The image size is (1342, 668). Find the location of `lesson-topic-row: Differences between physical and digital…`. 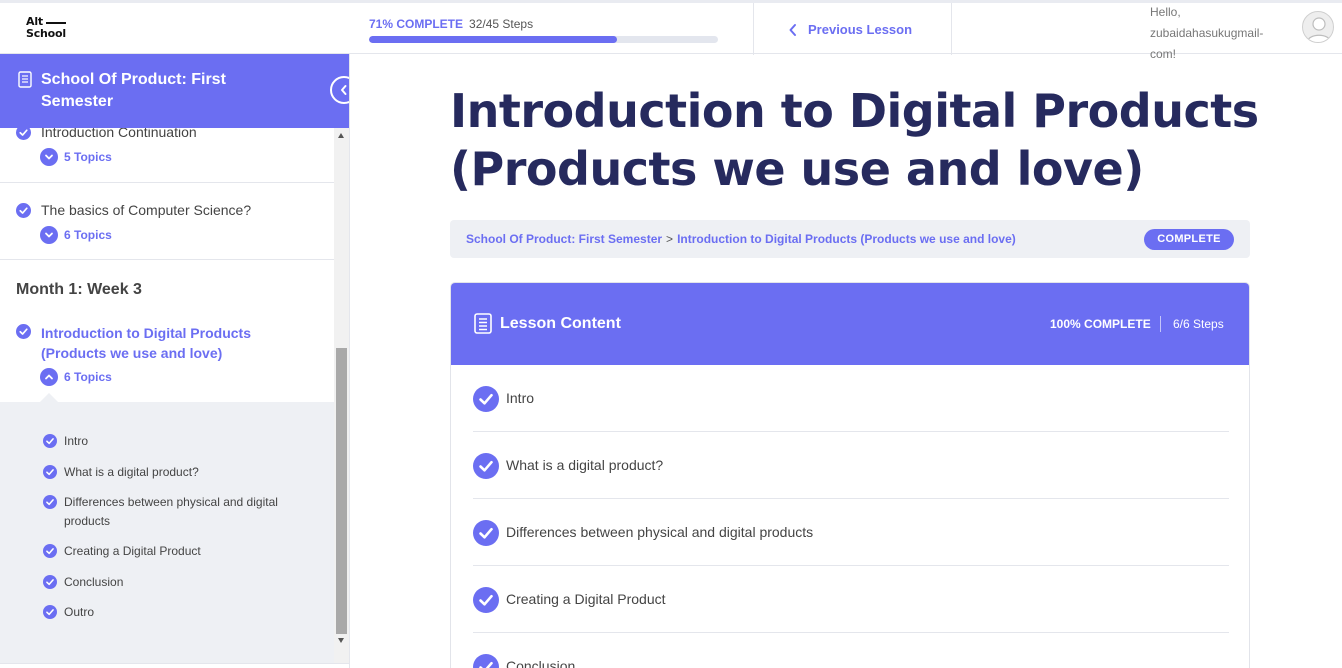

lesson-topic-row: Differences between physical and digital… is located at coordinates (851, 532).